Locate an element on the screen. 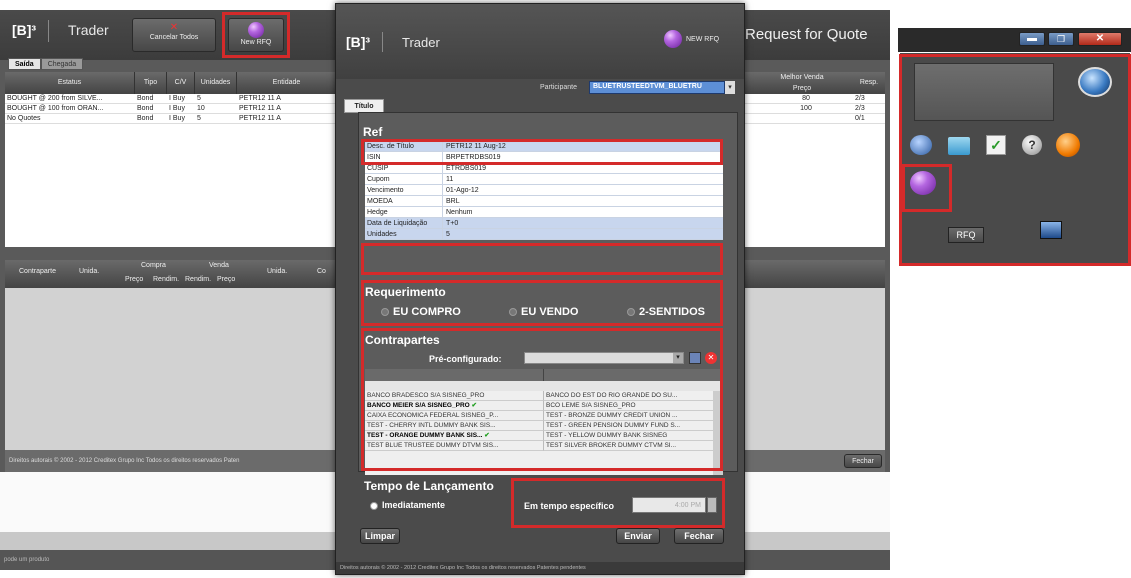  preconfig-select: ▾ is located at coordinates (604, 358).